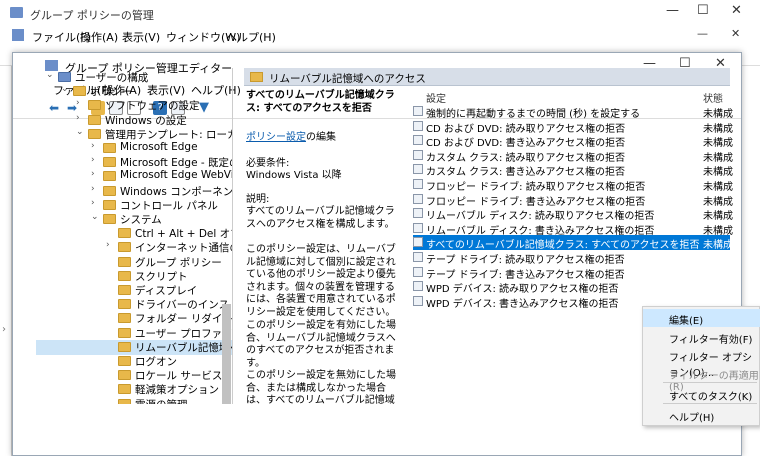 Image resolution: width=760 pixels, height=456 pixels. What do you see at coordinates (701, 415) in the screenshot?
I see `context-menu-item: ヘルプ(H)` at bounding box center [701, 415].